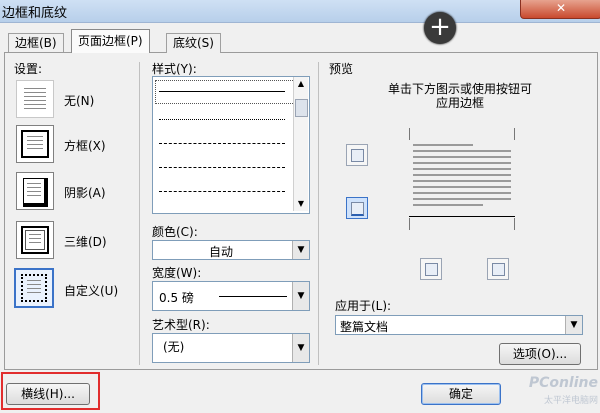  I want to click on watermark-tagline: 太平洋电脑网, so click(570, 401).